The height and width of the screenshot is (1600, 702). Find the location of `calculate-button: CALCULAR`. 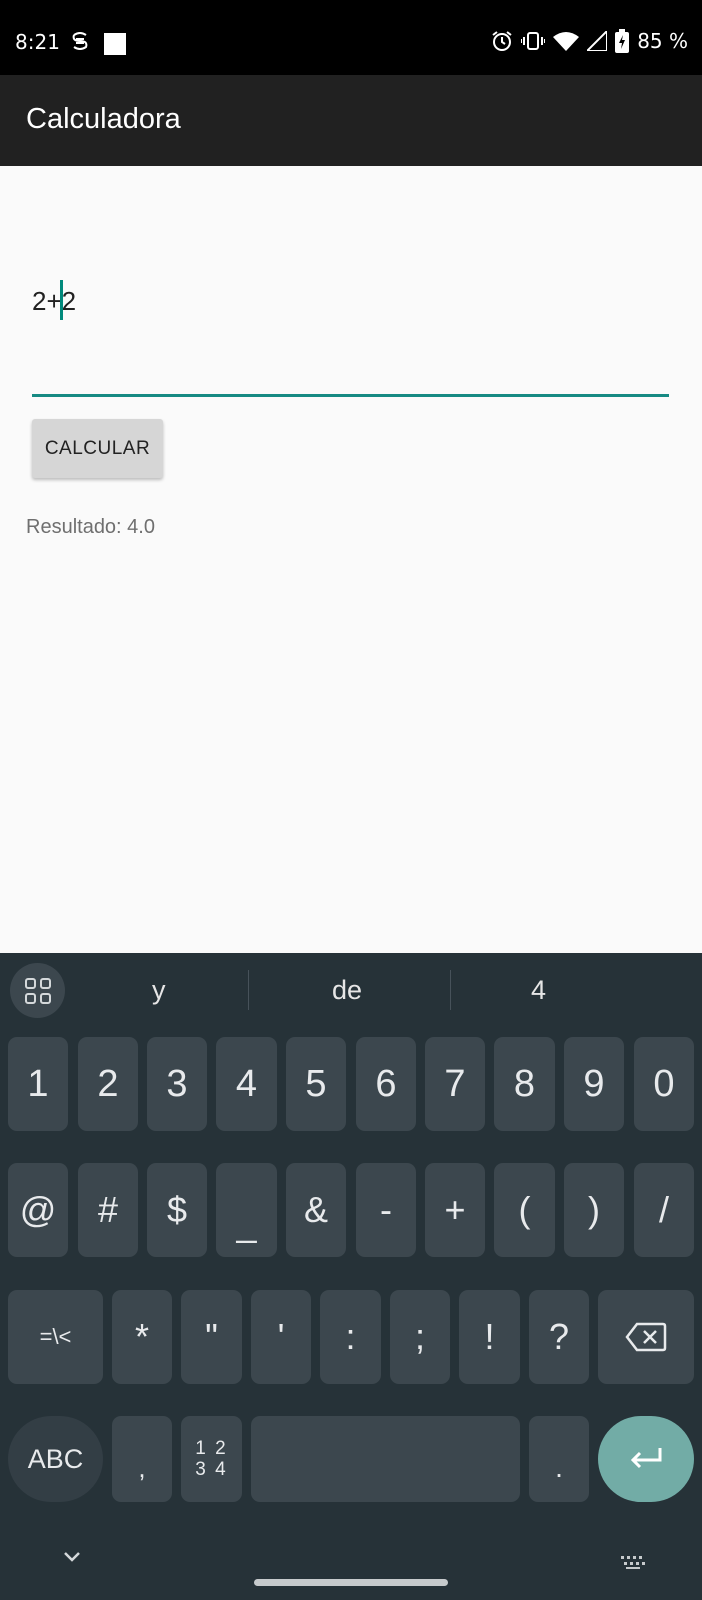

calculate-button: CALCULAR is located at coordinates (97, 448).